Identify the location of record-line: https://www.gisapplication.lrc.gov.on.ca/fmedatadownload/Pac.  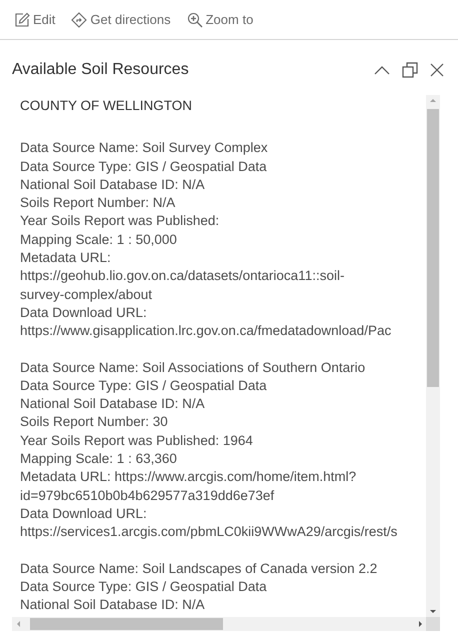
(206, 331).